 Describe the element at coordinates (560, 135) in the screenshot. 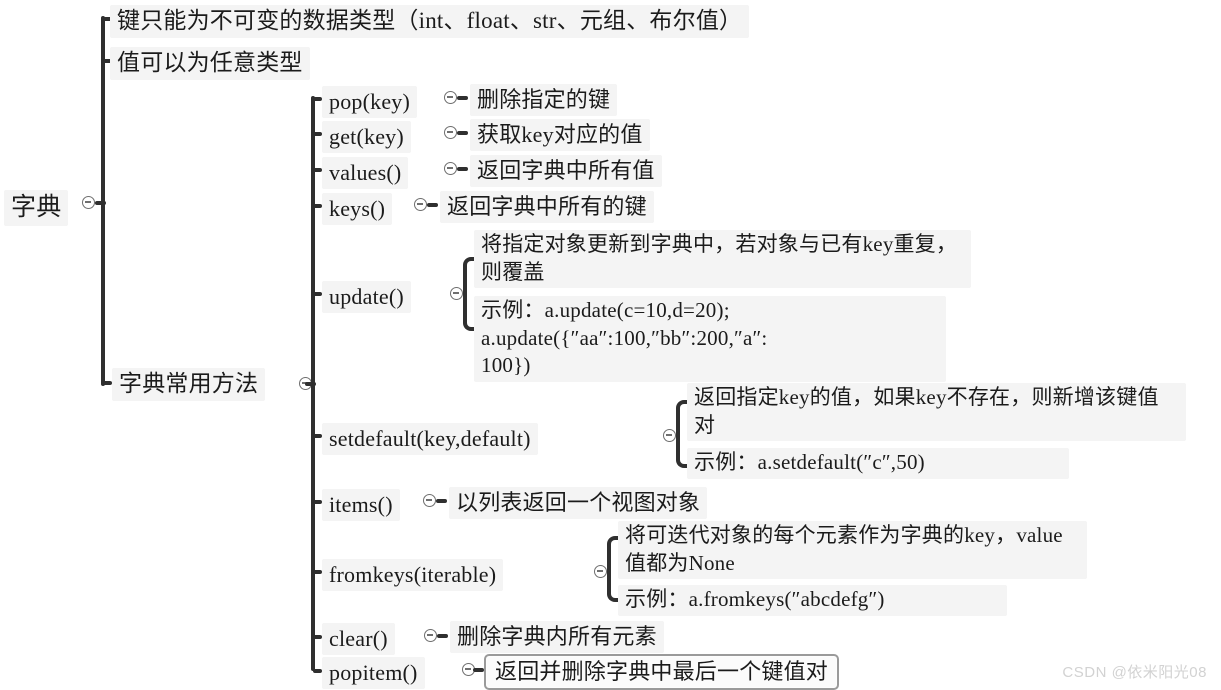

I see `method-desc-get: 获取key对应的值` at that location.